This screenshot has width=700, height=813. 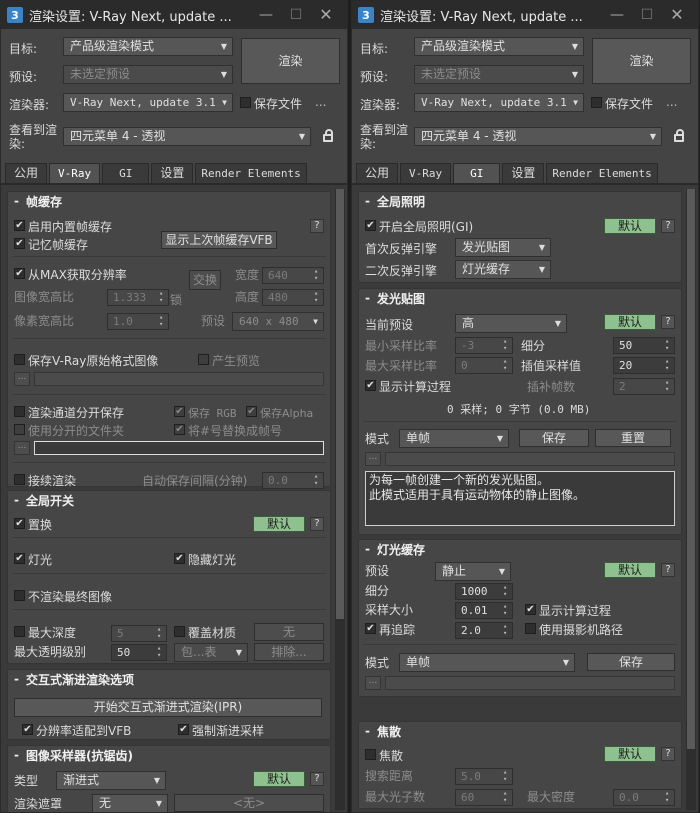 What do you see at coordinates (370, 754) in the screenshot?
I see `caustics-checkbox` at bounding box center [370, 754].